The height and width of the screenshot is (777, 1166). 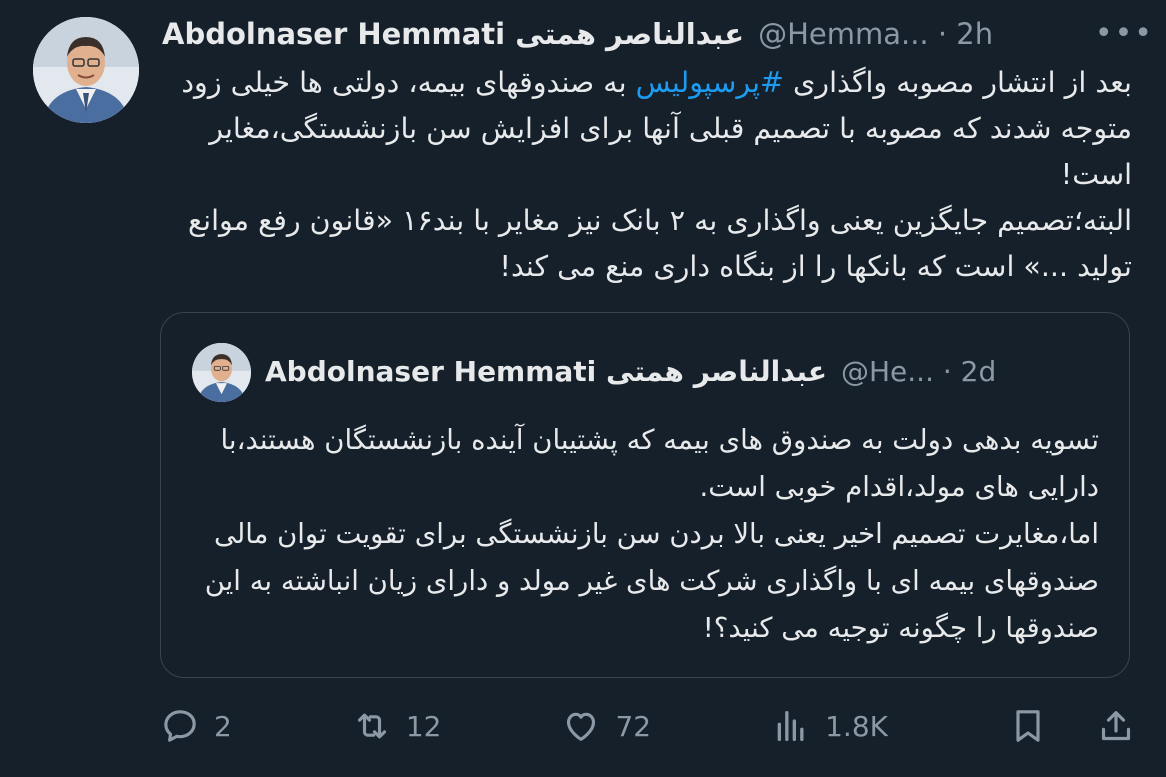 I want to click on like-icon, so click(x=581, y=726).